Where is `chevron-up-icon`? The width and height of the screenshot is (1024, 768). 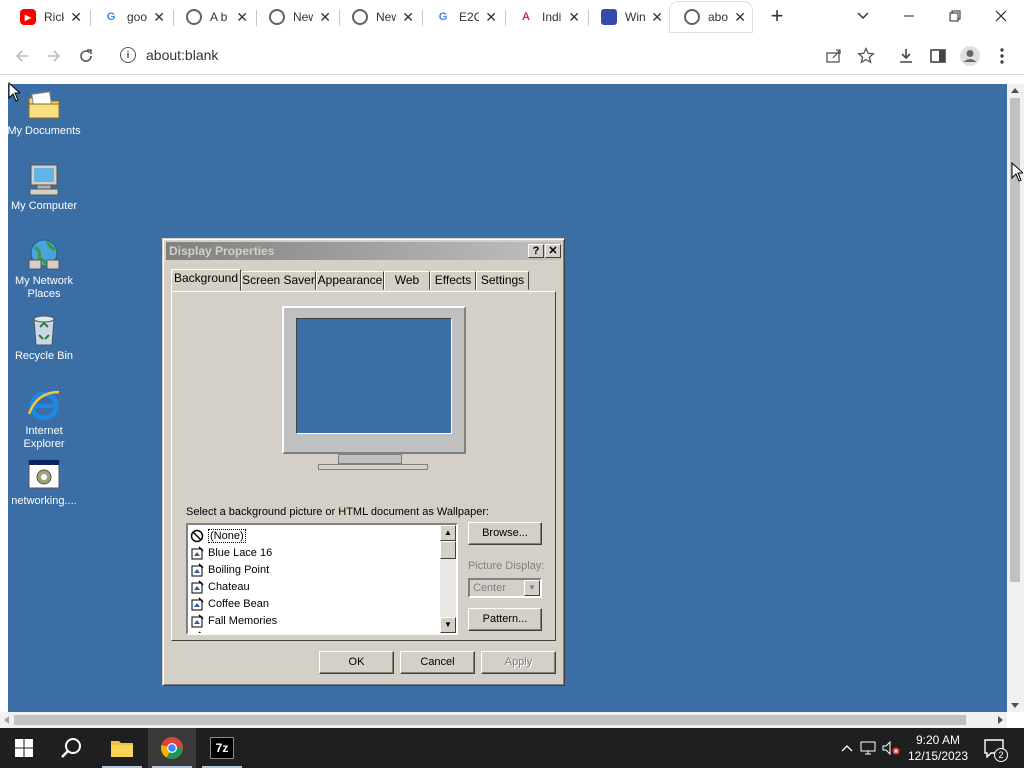
chevron-up-icon is located at coordinates (847, 748).